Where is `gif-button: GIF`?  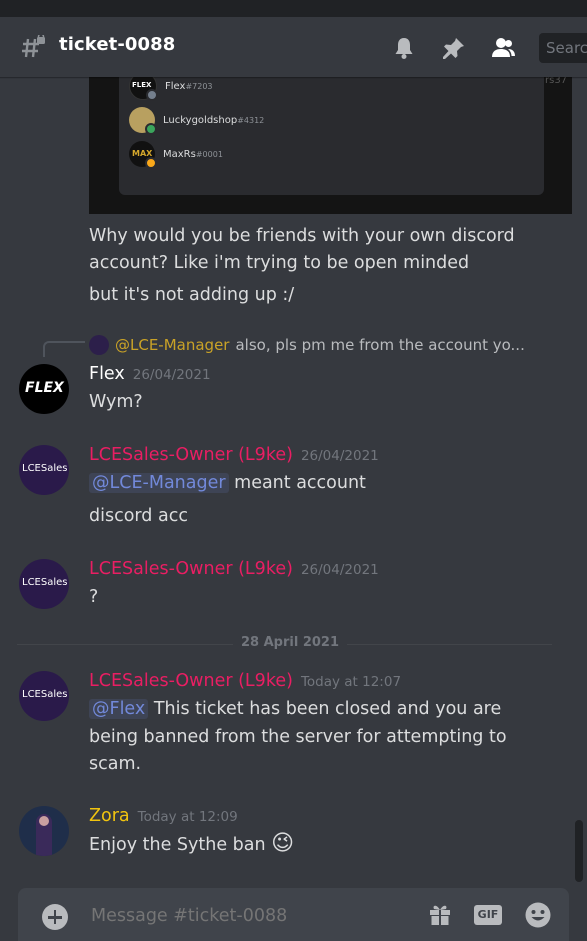 gif-button: GIF is located at coordinates (488, 915).